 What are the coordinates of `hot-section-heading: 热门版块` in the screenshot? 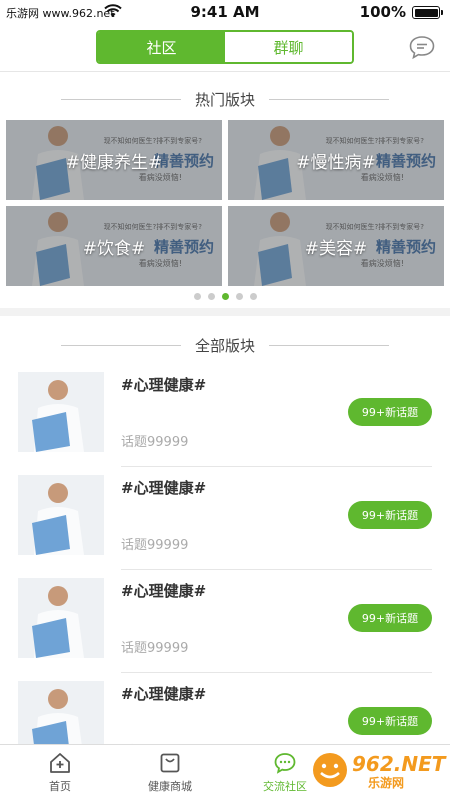 It's located at (225, 99).